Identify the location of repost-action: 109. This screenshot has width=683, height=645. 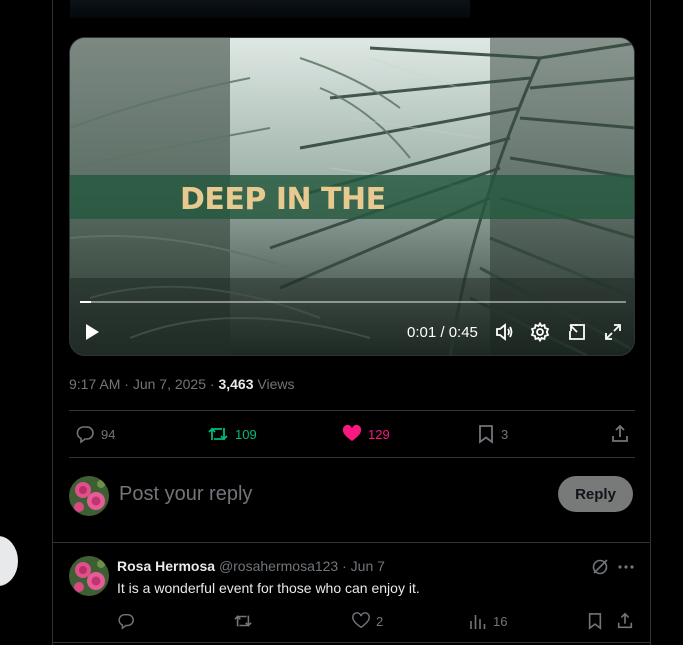
(232, 434).